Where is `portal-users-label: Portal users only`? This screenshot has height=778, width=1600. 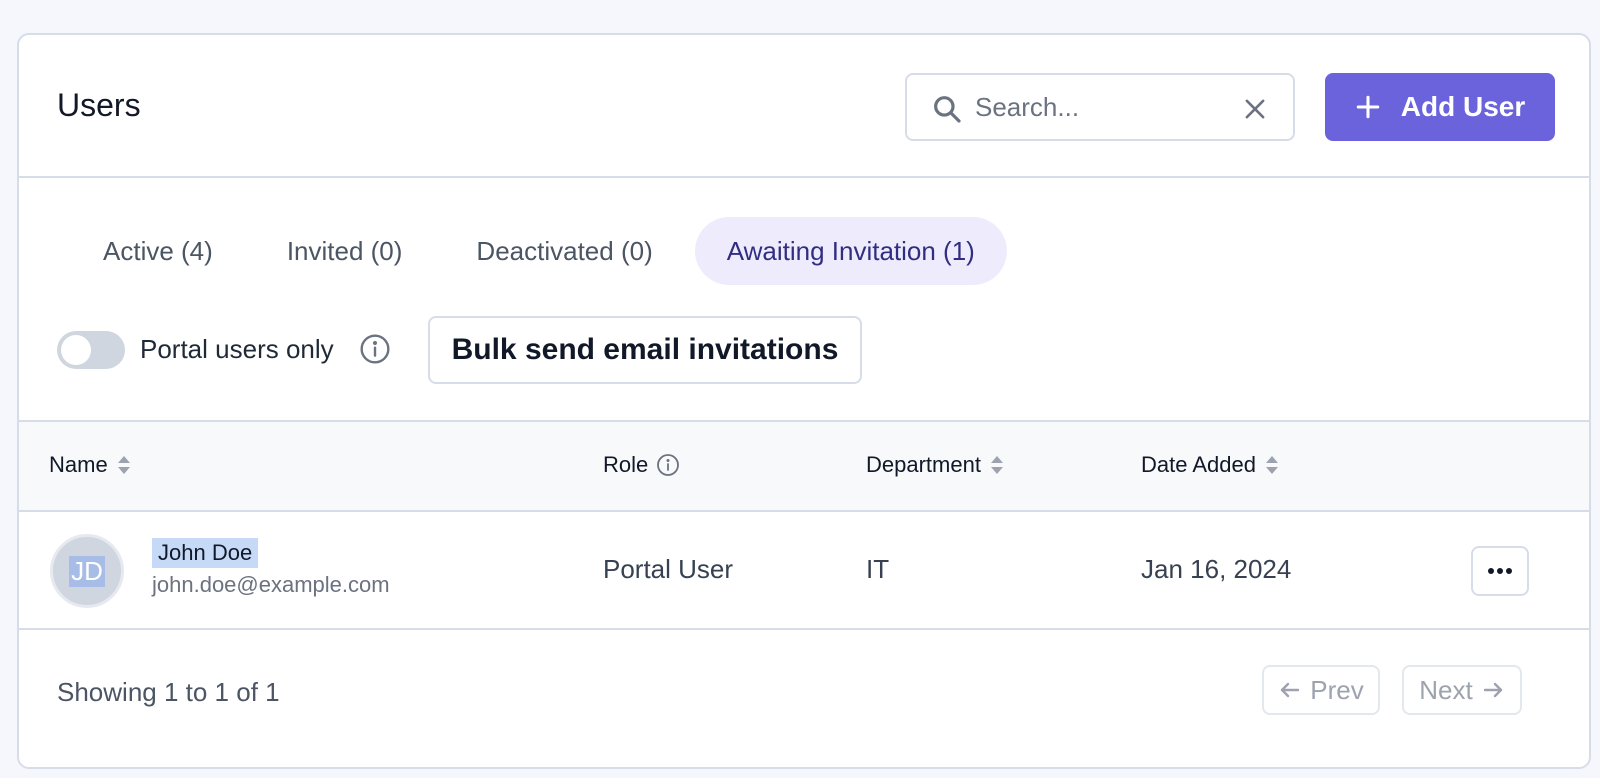 portal-users-label: Portal users only is located at coordinates (237, 349).